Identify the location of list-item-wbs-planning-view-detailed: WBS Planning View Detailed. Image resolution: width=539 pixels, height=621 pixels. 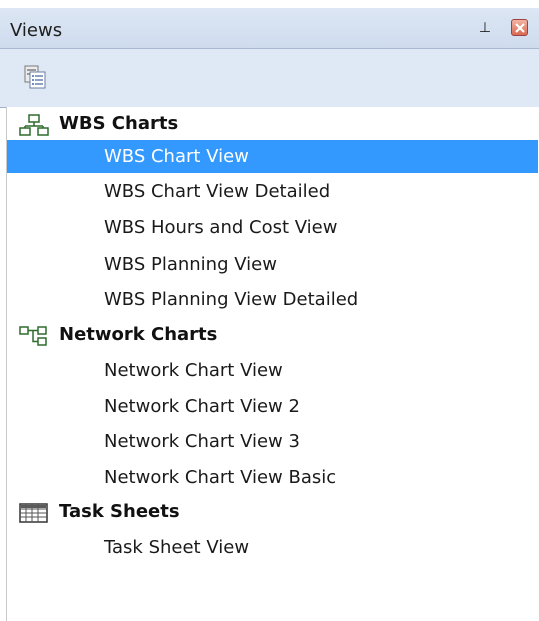
(272, 299).